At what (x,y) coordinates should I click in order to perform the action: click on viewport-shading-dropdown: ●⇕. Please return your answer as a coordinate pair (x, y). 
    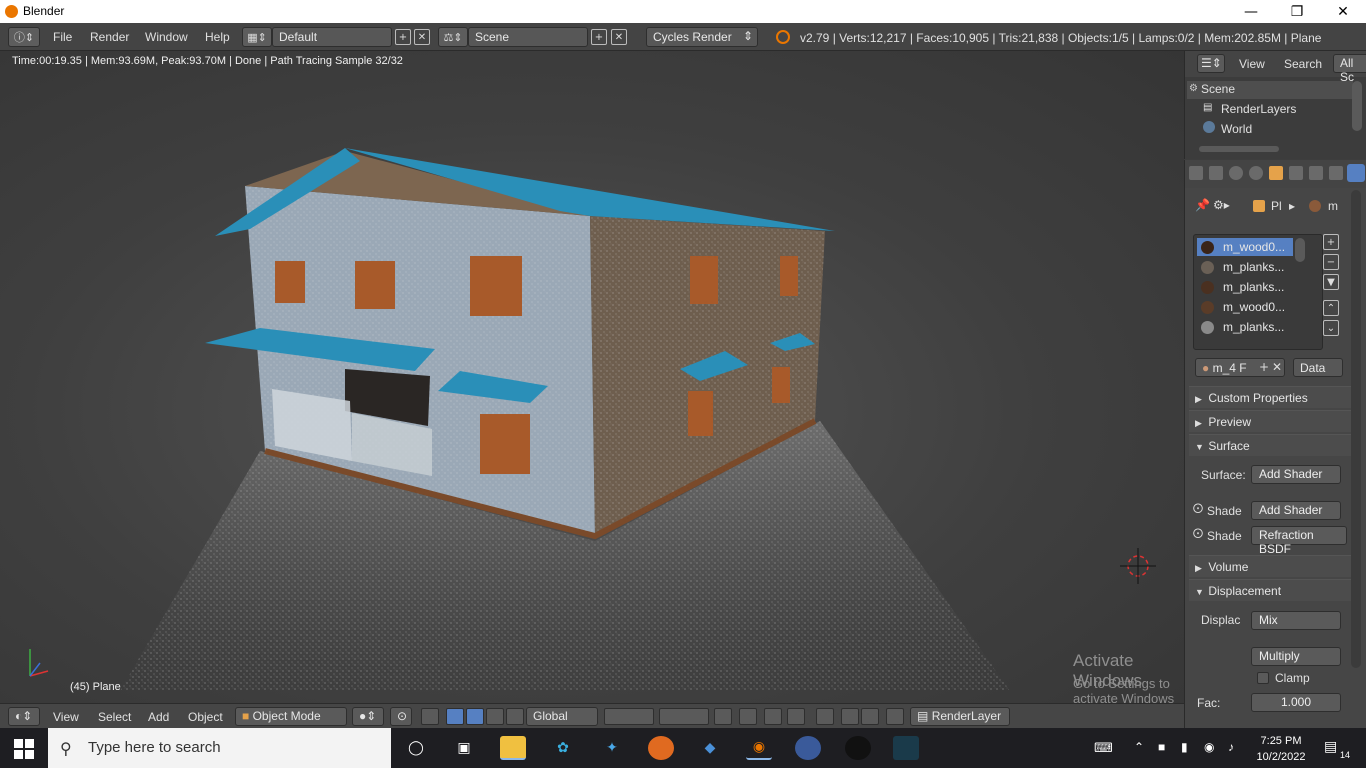
    Looking at the image, I should click on (368, 716).